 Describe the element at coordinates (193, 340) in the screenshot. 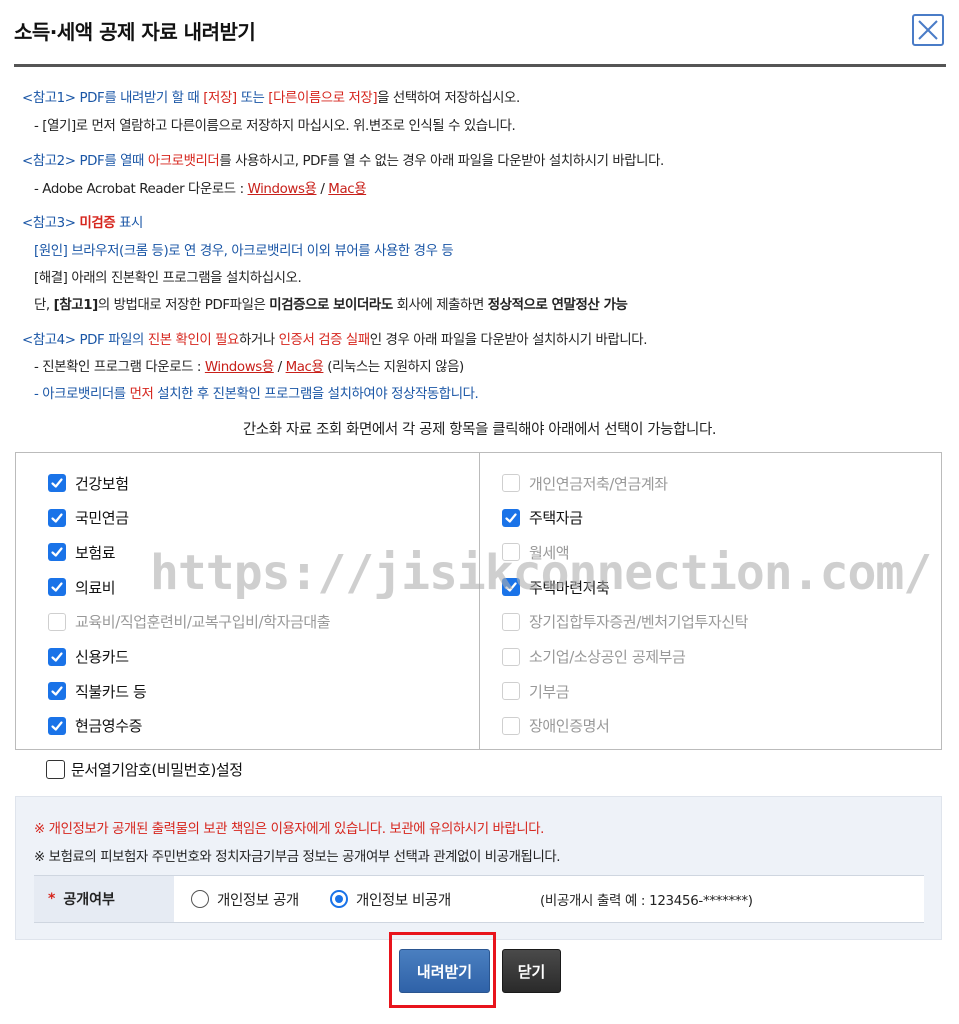

I see `note4-verify-keyword: 진본 확인이 필요` at that location.